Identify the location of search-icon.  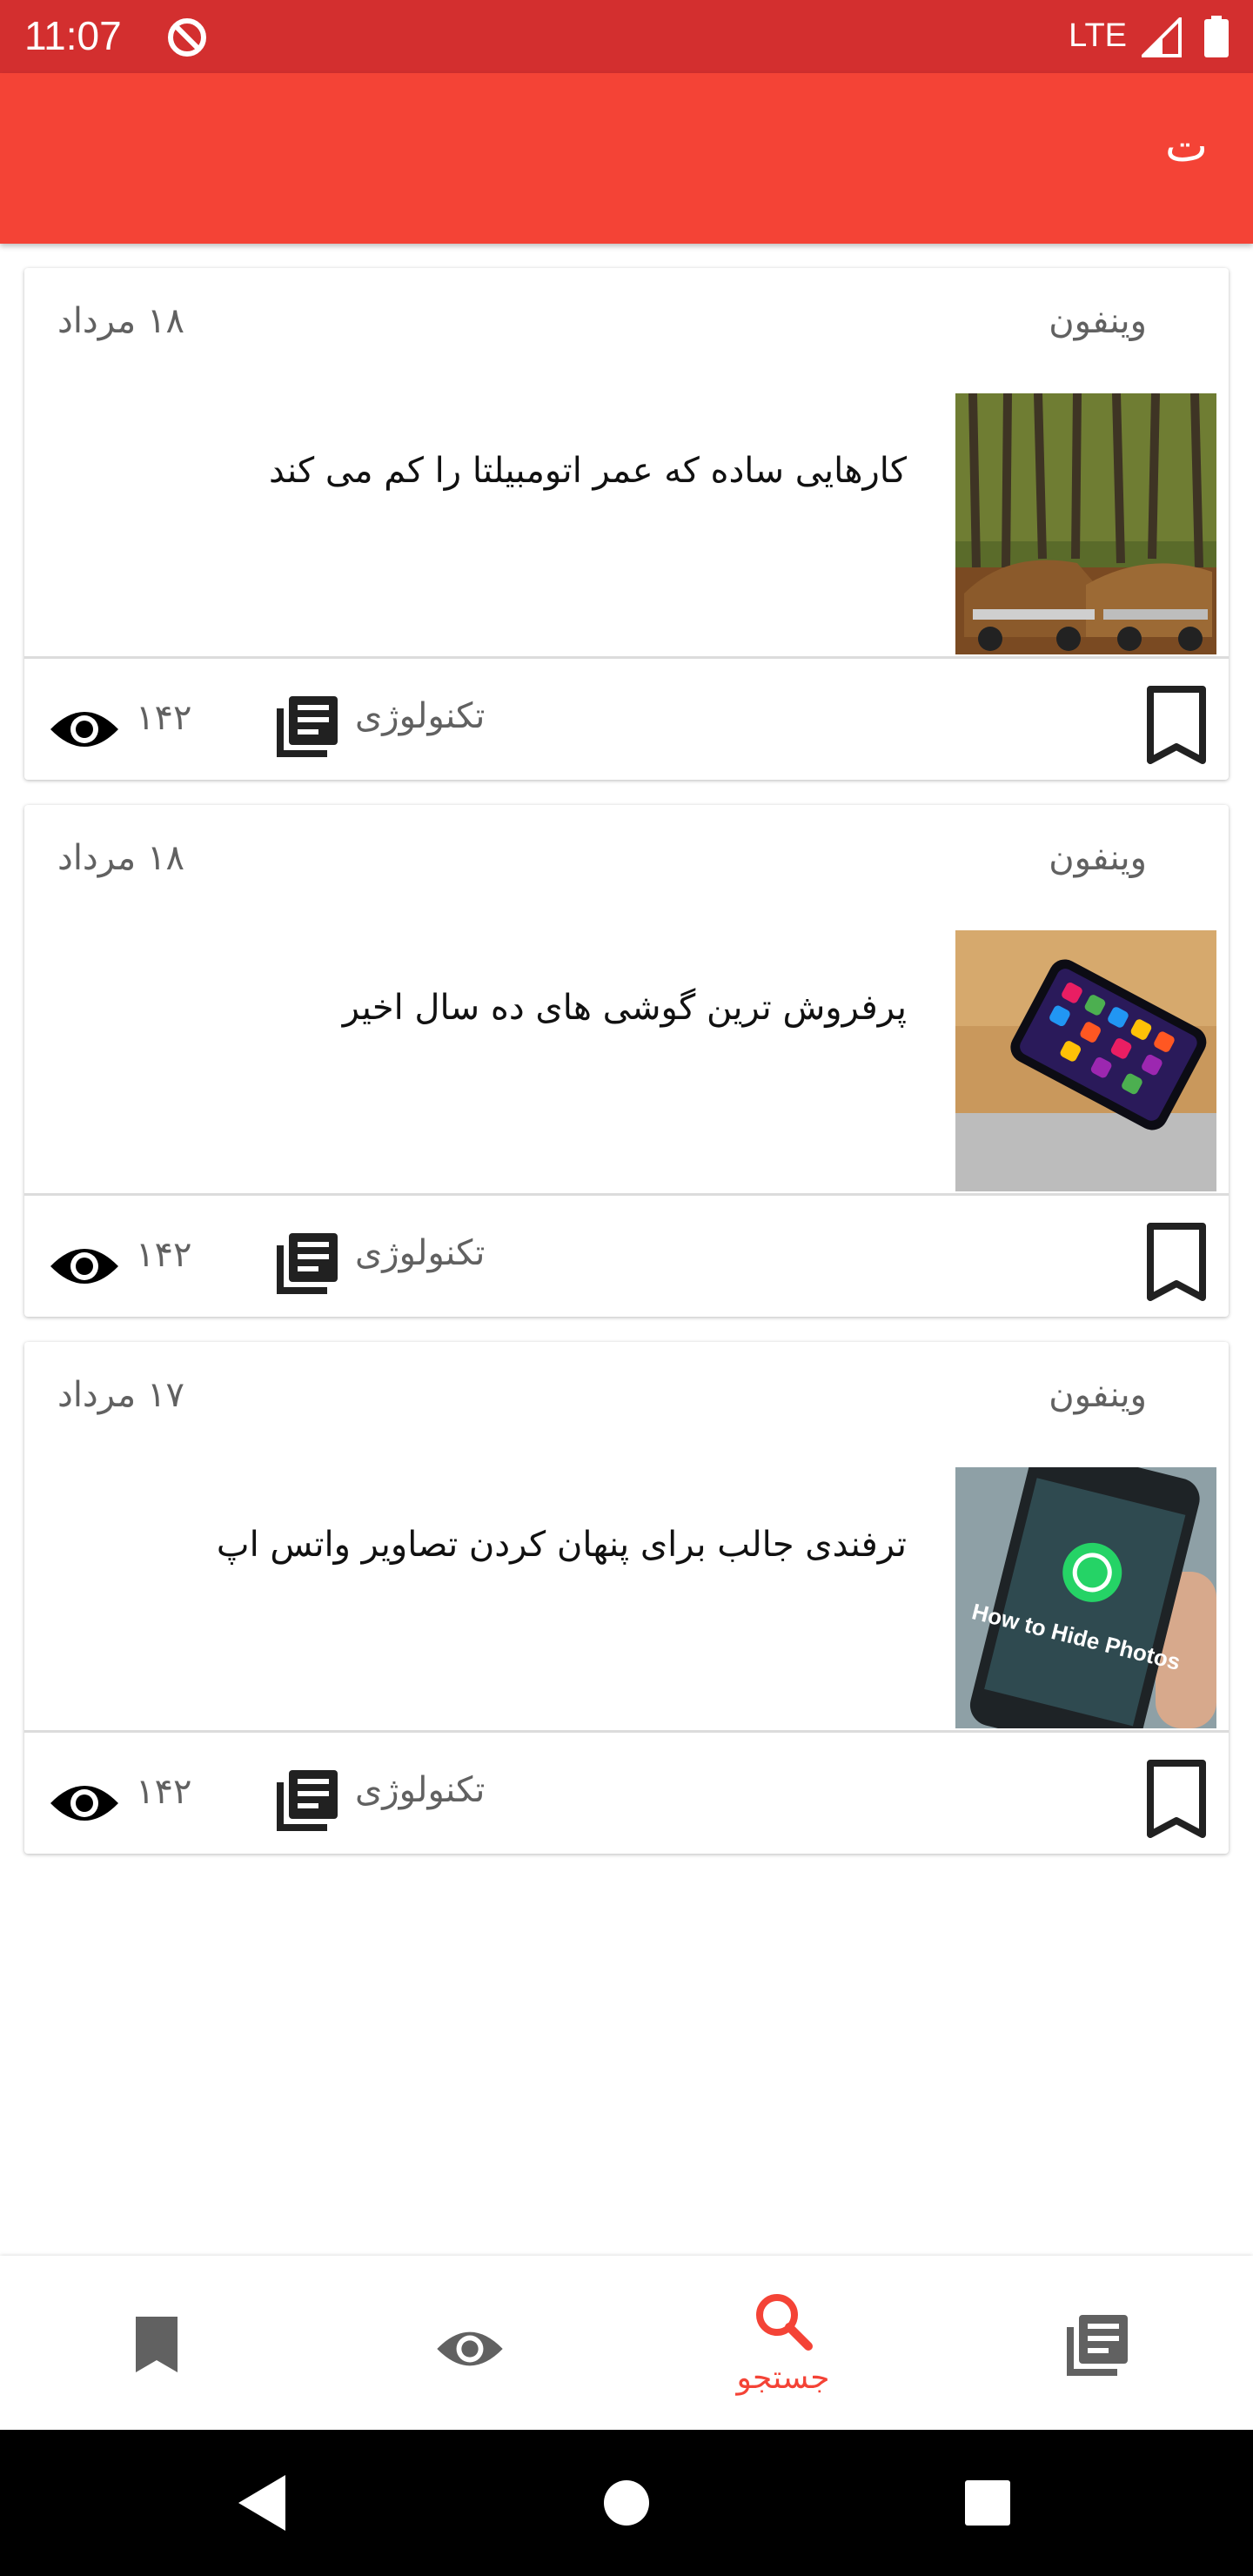
(784, 2322).